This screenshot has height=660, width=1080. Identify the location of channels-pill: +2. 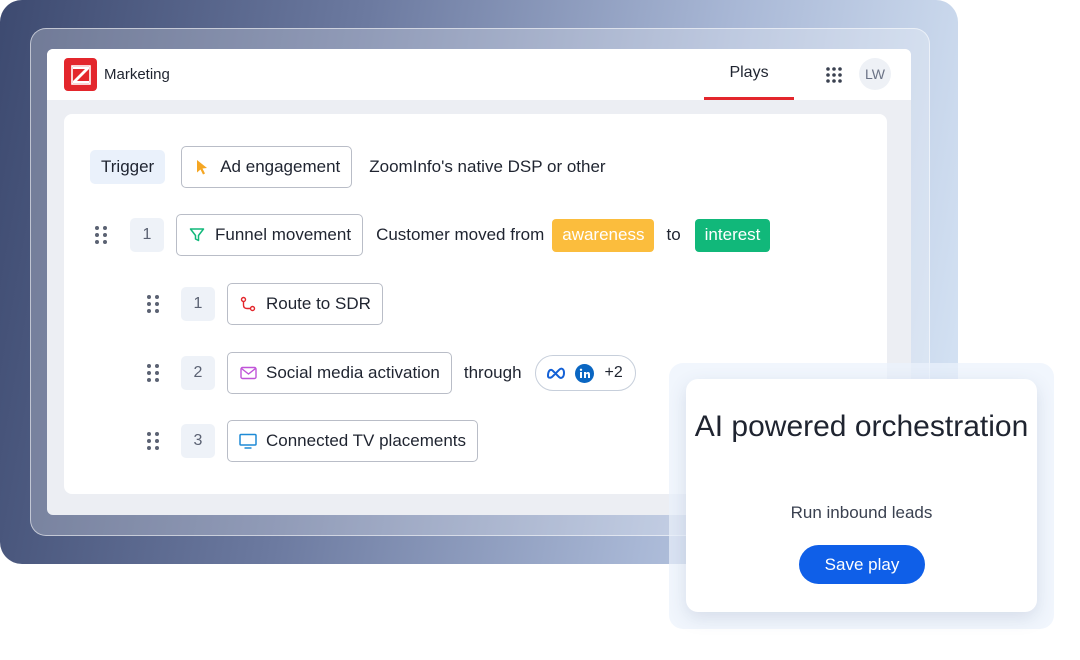
(585, 373).